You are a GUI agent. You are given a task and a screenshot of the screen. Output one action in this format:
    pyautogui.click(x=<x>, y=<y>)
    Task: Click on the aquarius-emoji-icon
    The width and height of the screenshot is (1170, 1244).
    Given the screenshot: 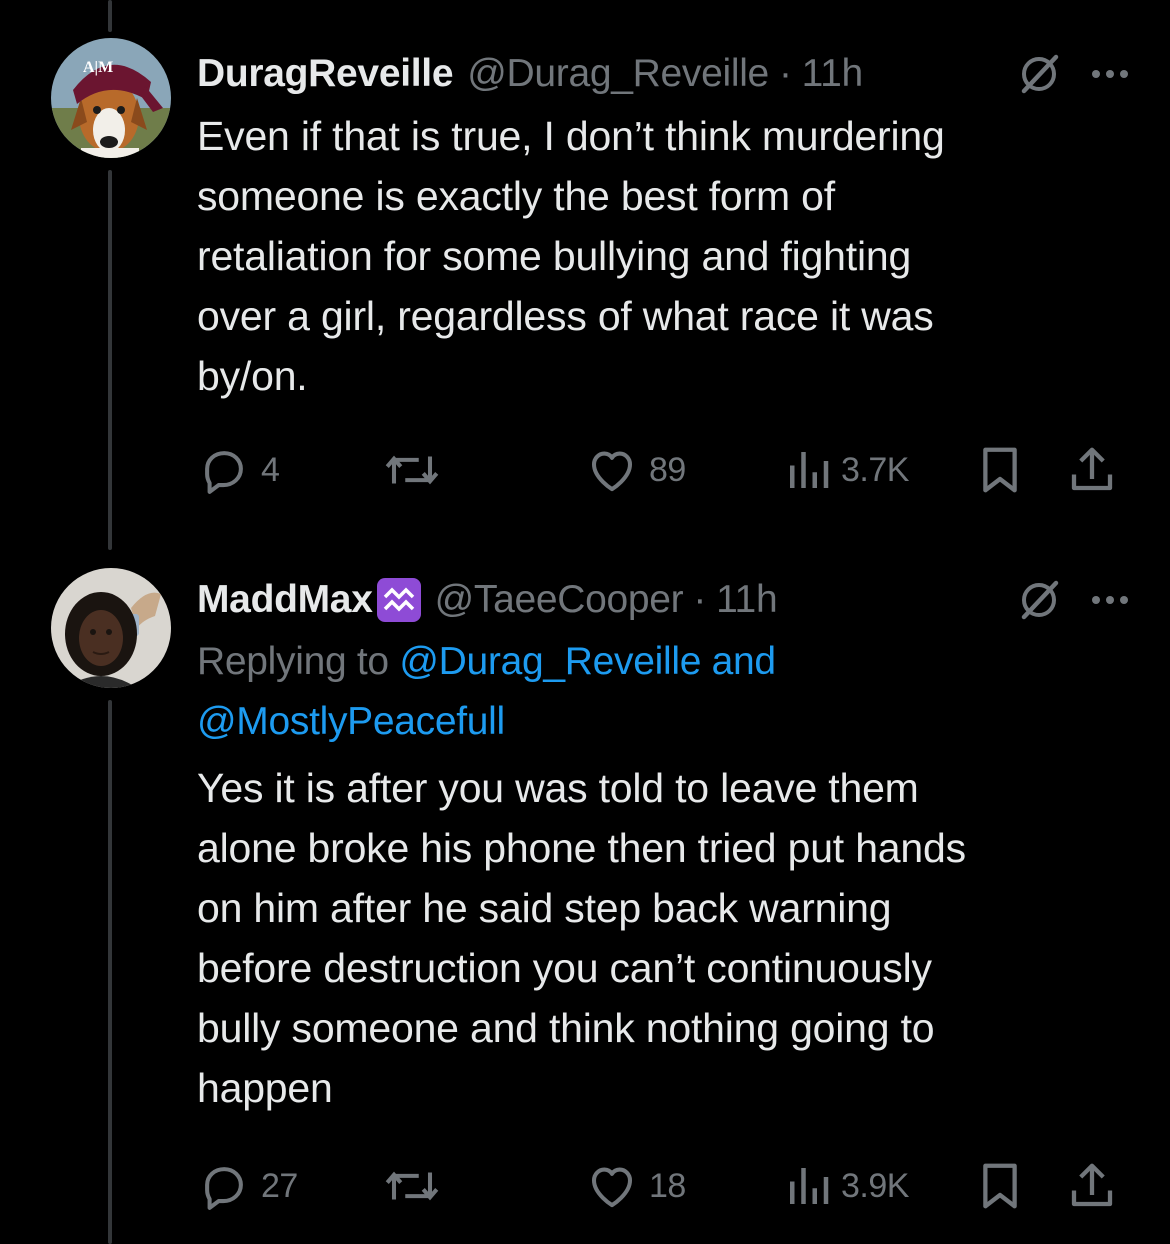 What is the action you would take?
    pyautogui.click(x=398, y=600)
    